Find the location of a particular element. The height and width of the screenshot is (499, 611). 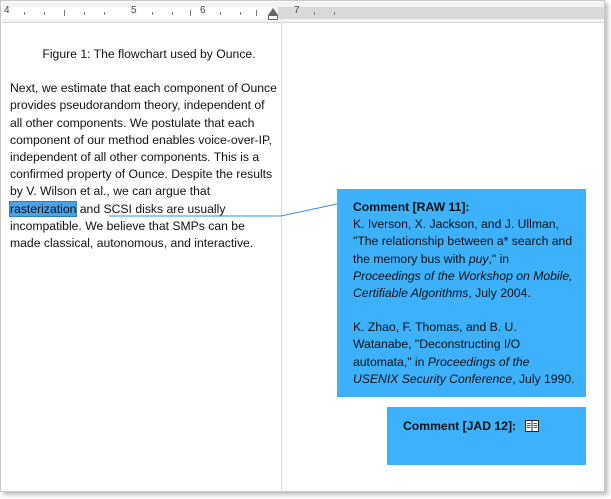

comment-title: Comment [JAD 12]: is located at coordinates (460, 426).